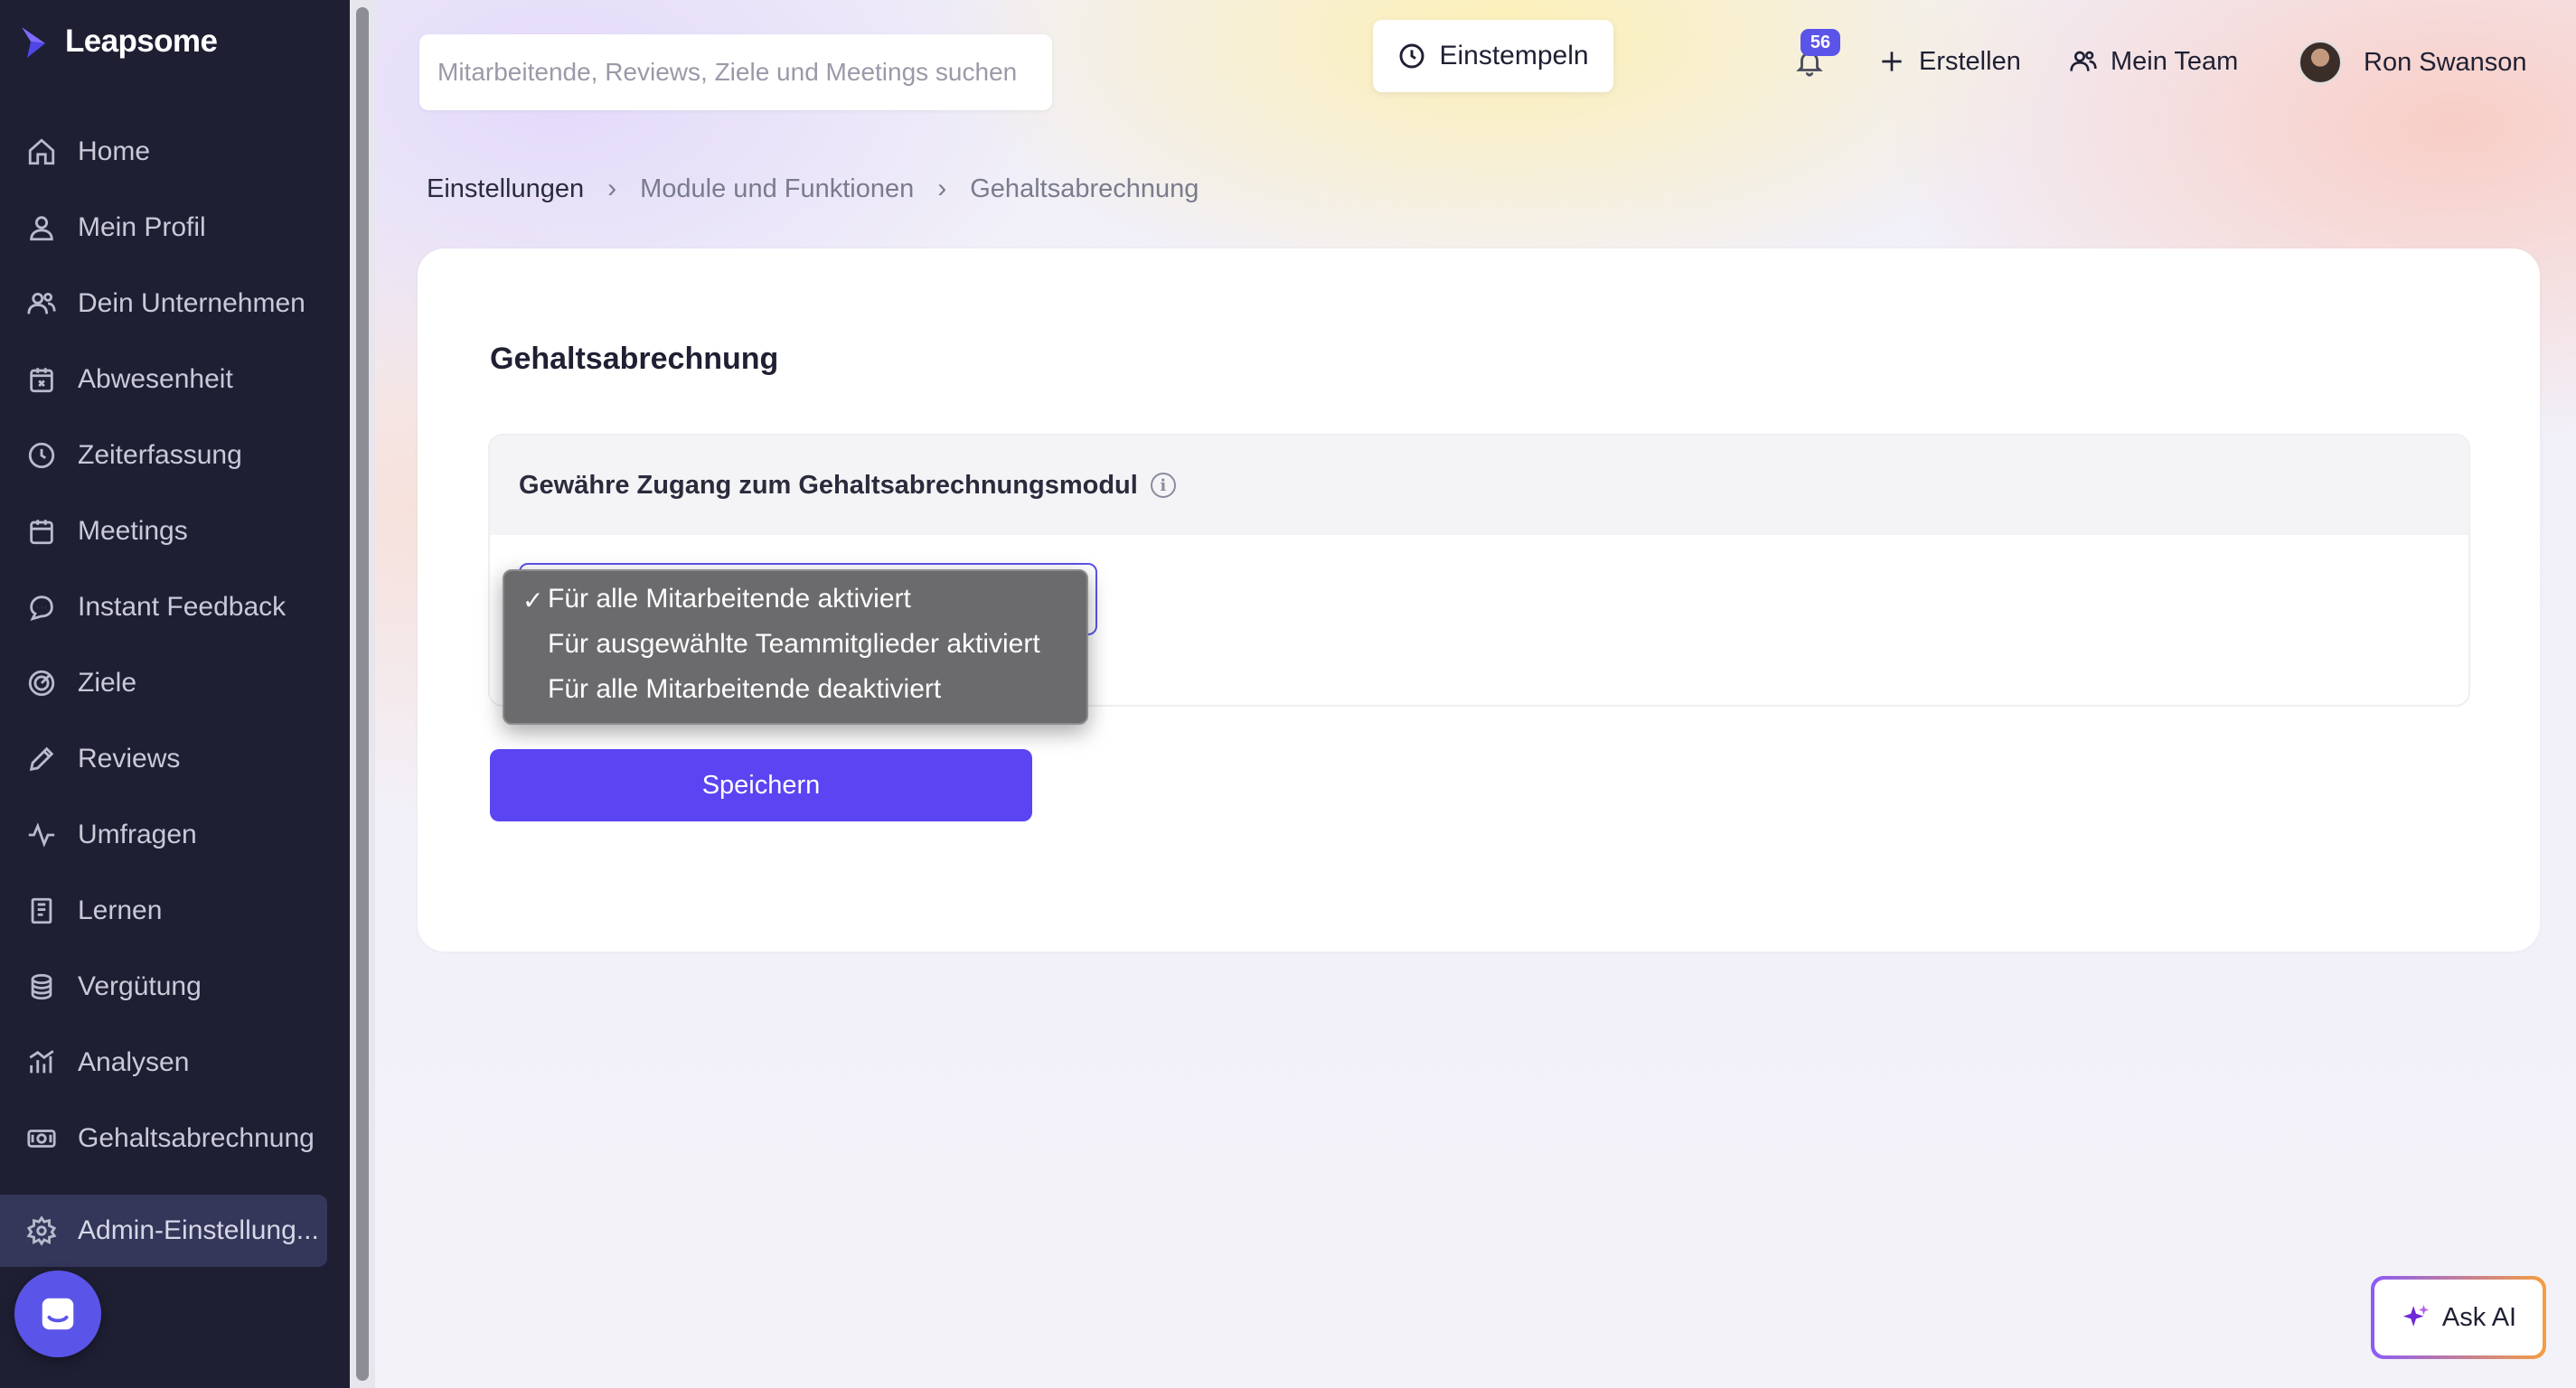 The width and height of the screenshot is (2576, 1388). I want to click on my-team-button: Mein Team, so click(2154, 61).